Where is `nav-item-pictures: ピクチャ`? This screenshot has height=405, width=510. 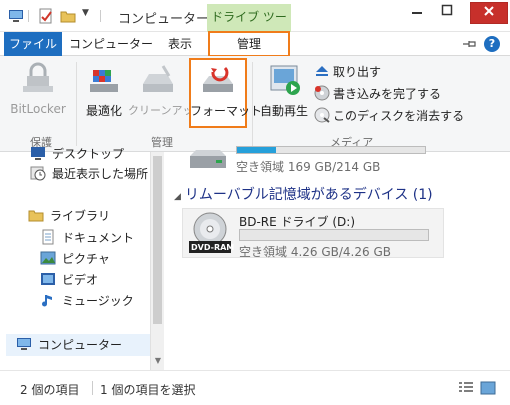 nav-item-pictures: ピクチャ is located at coordinates (75, 259).